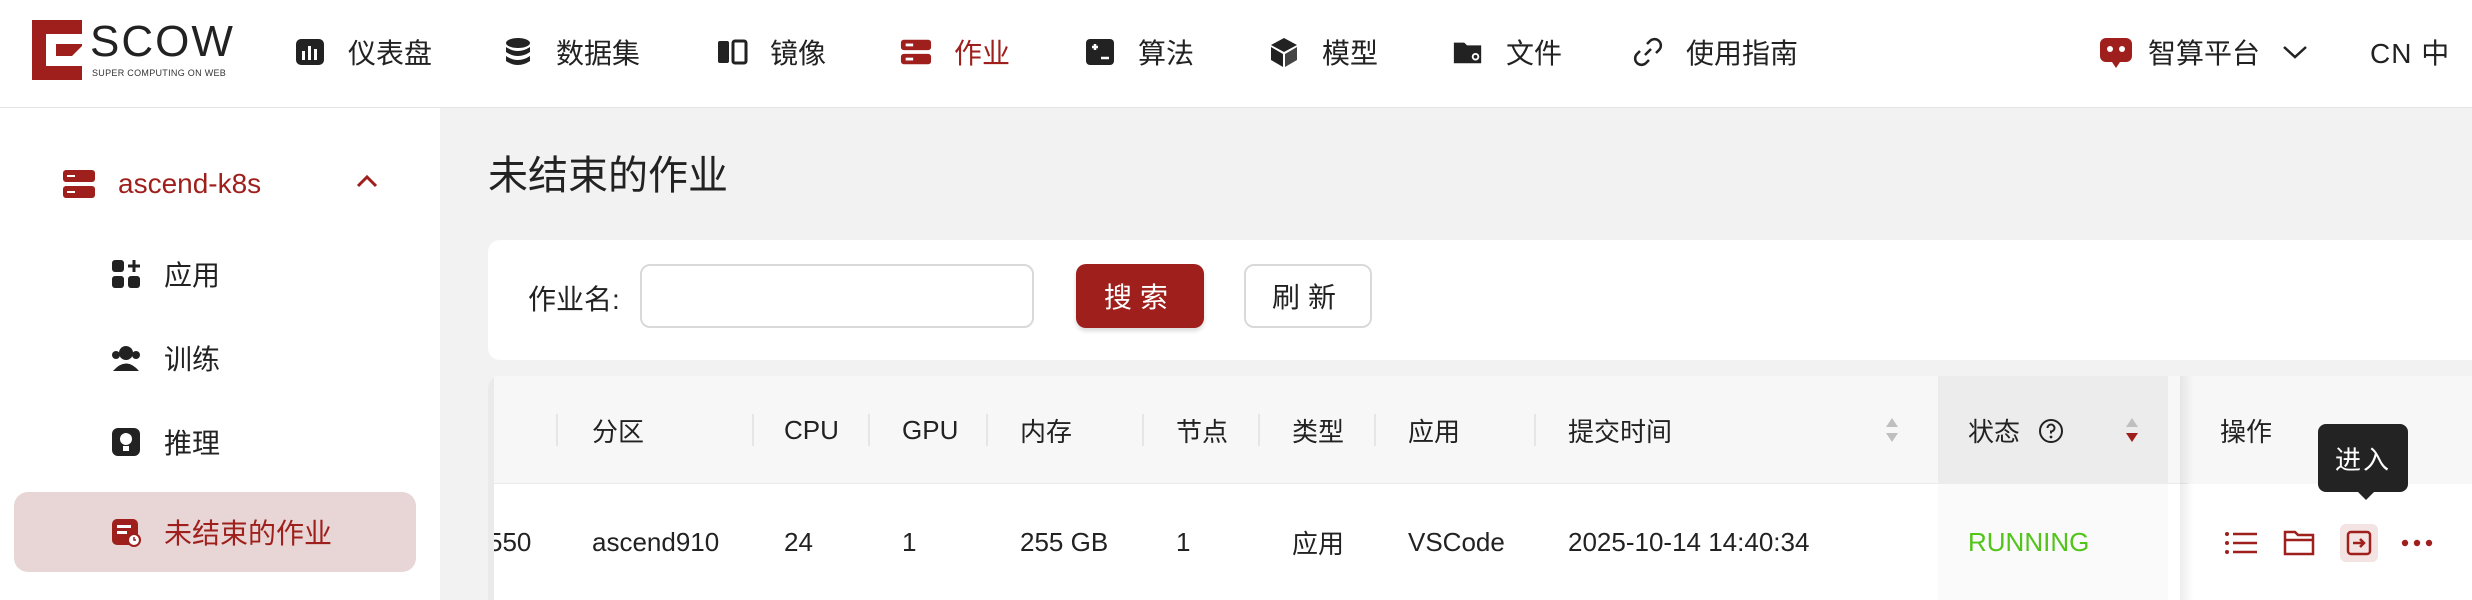 The width and height of the screenshot is (2472, 600). I want to click on platform-label: 智算平台, so click(2204, 53).